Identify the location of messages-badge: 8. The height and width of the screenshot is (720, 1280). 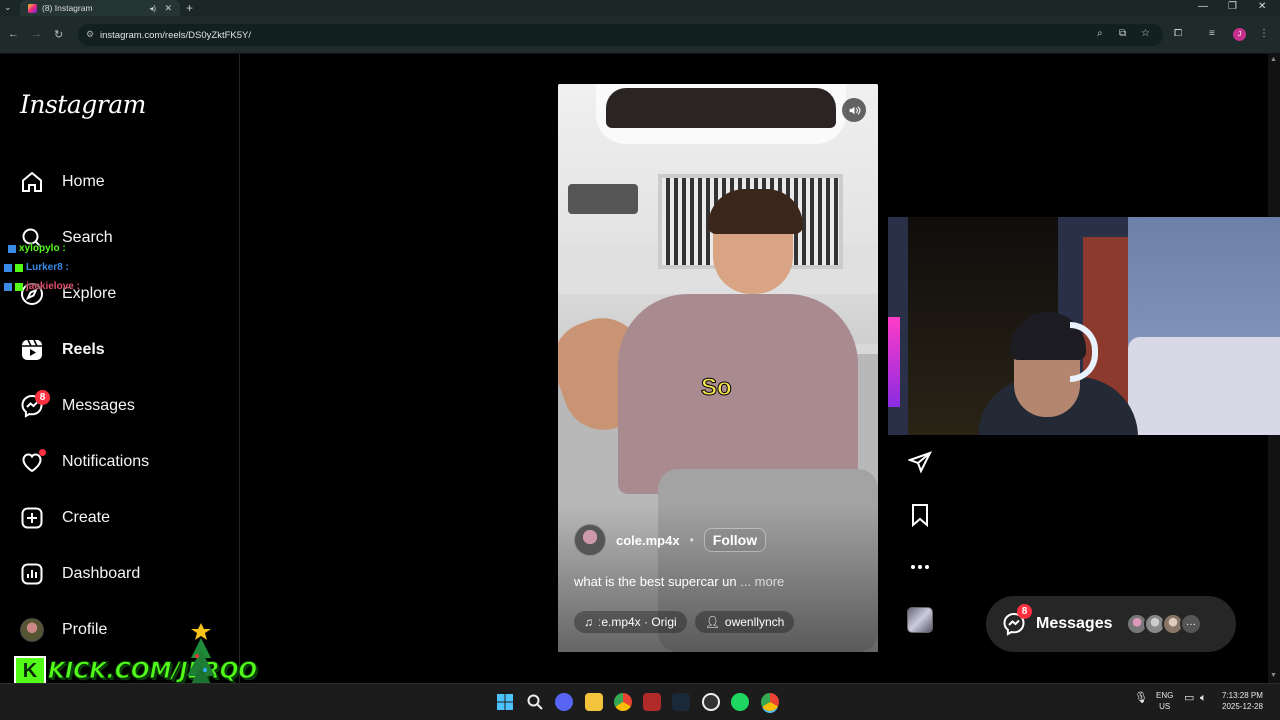
(42, 397).